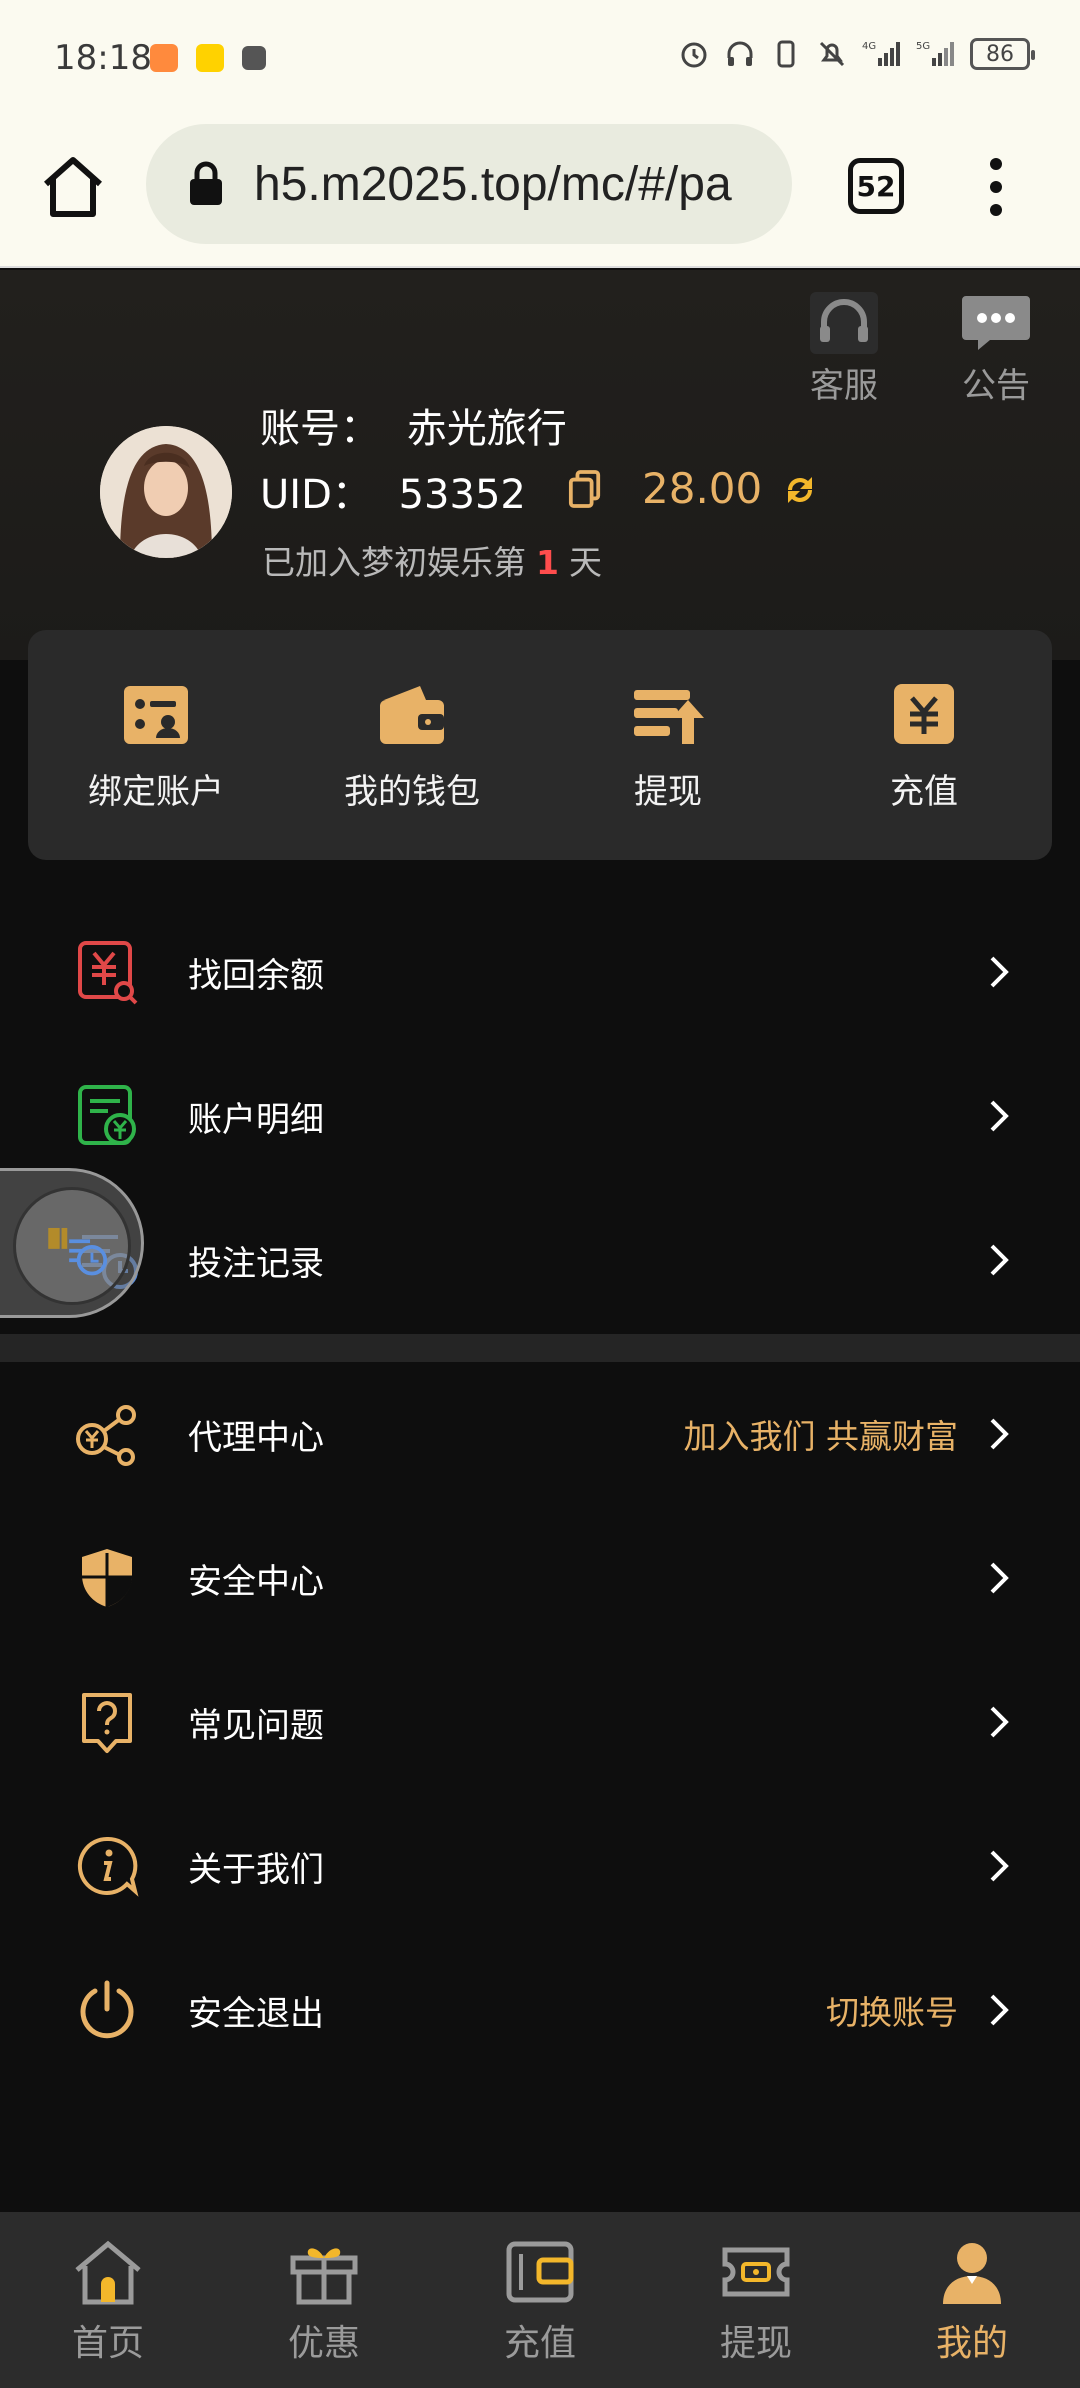  I want to click on refresh-icon, so click(800, 490).